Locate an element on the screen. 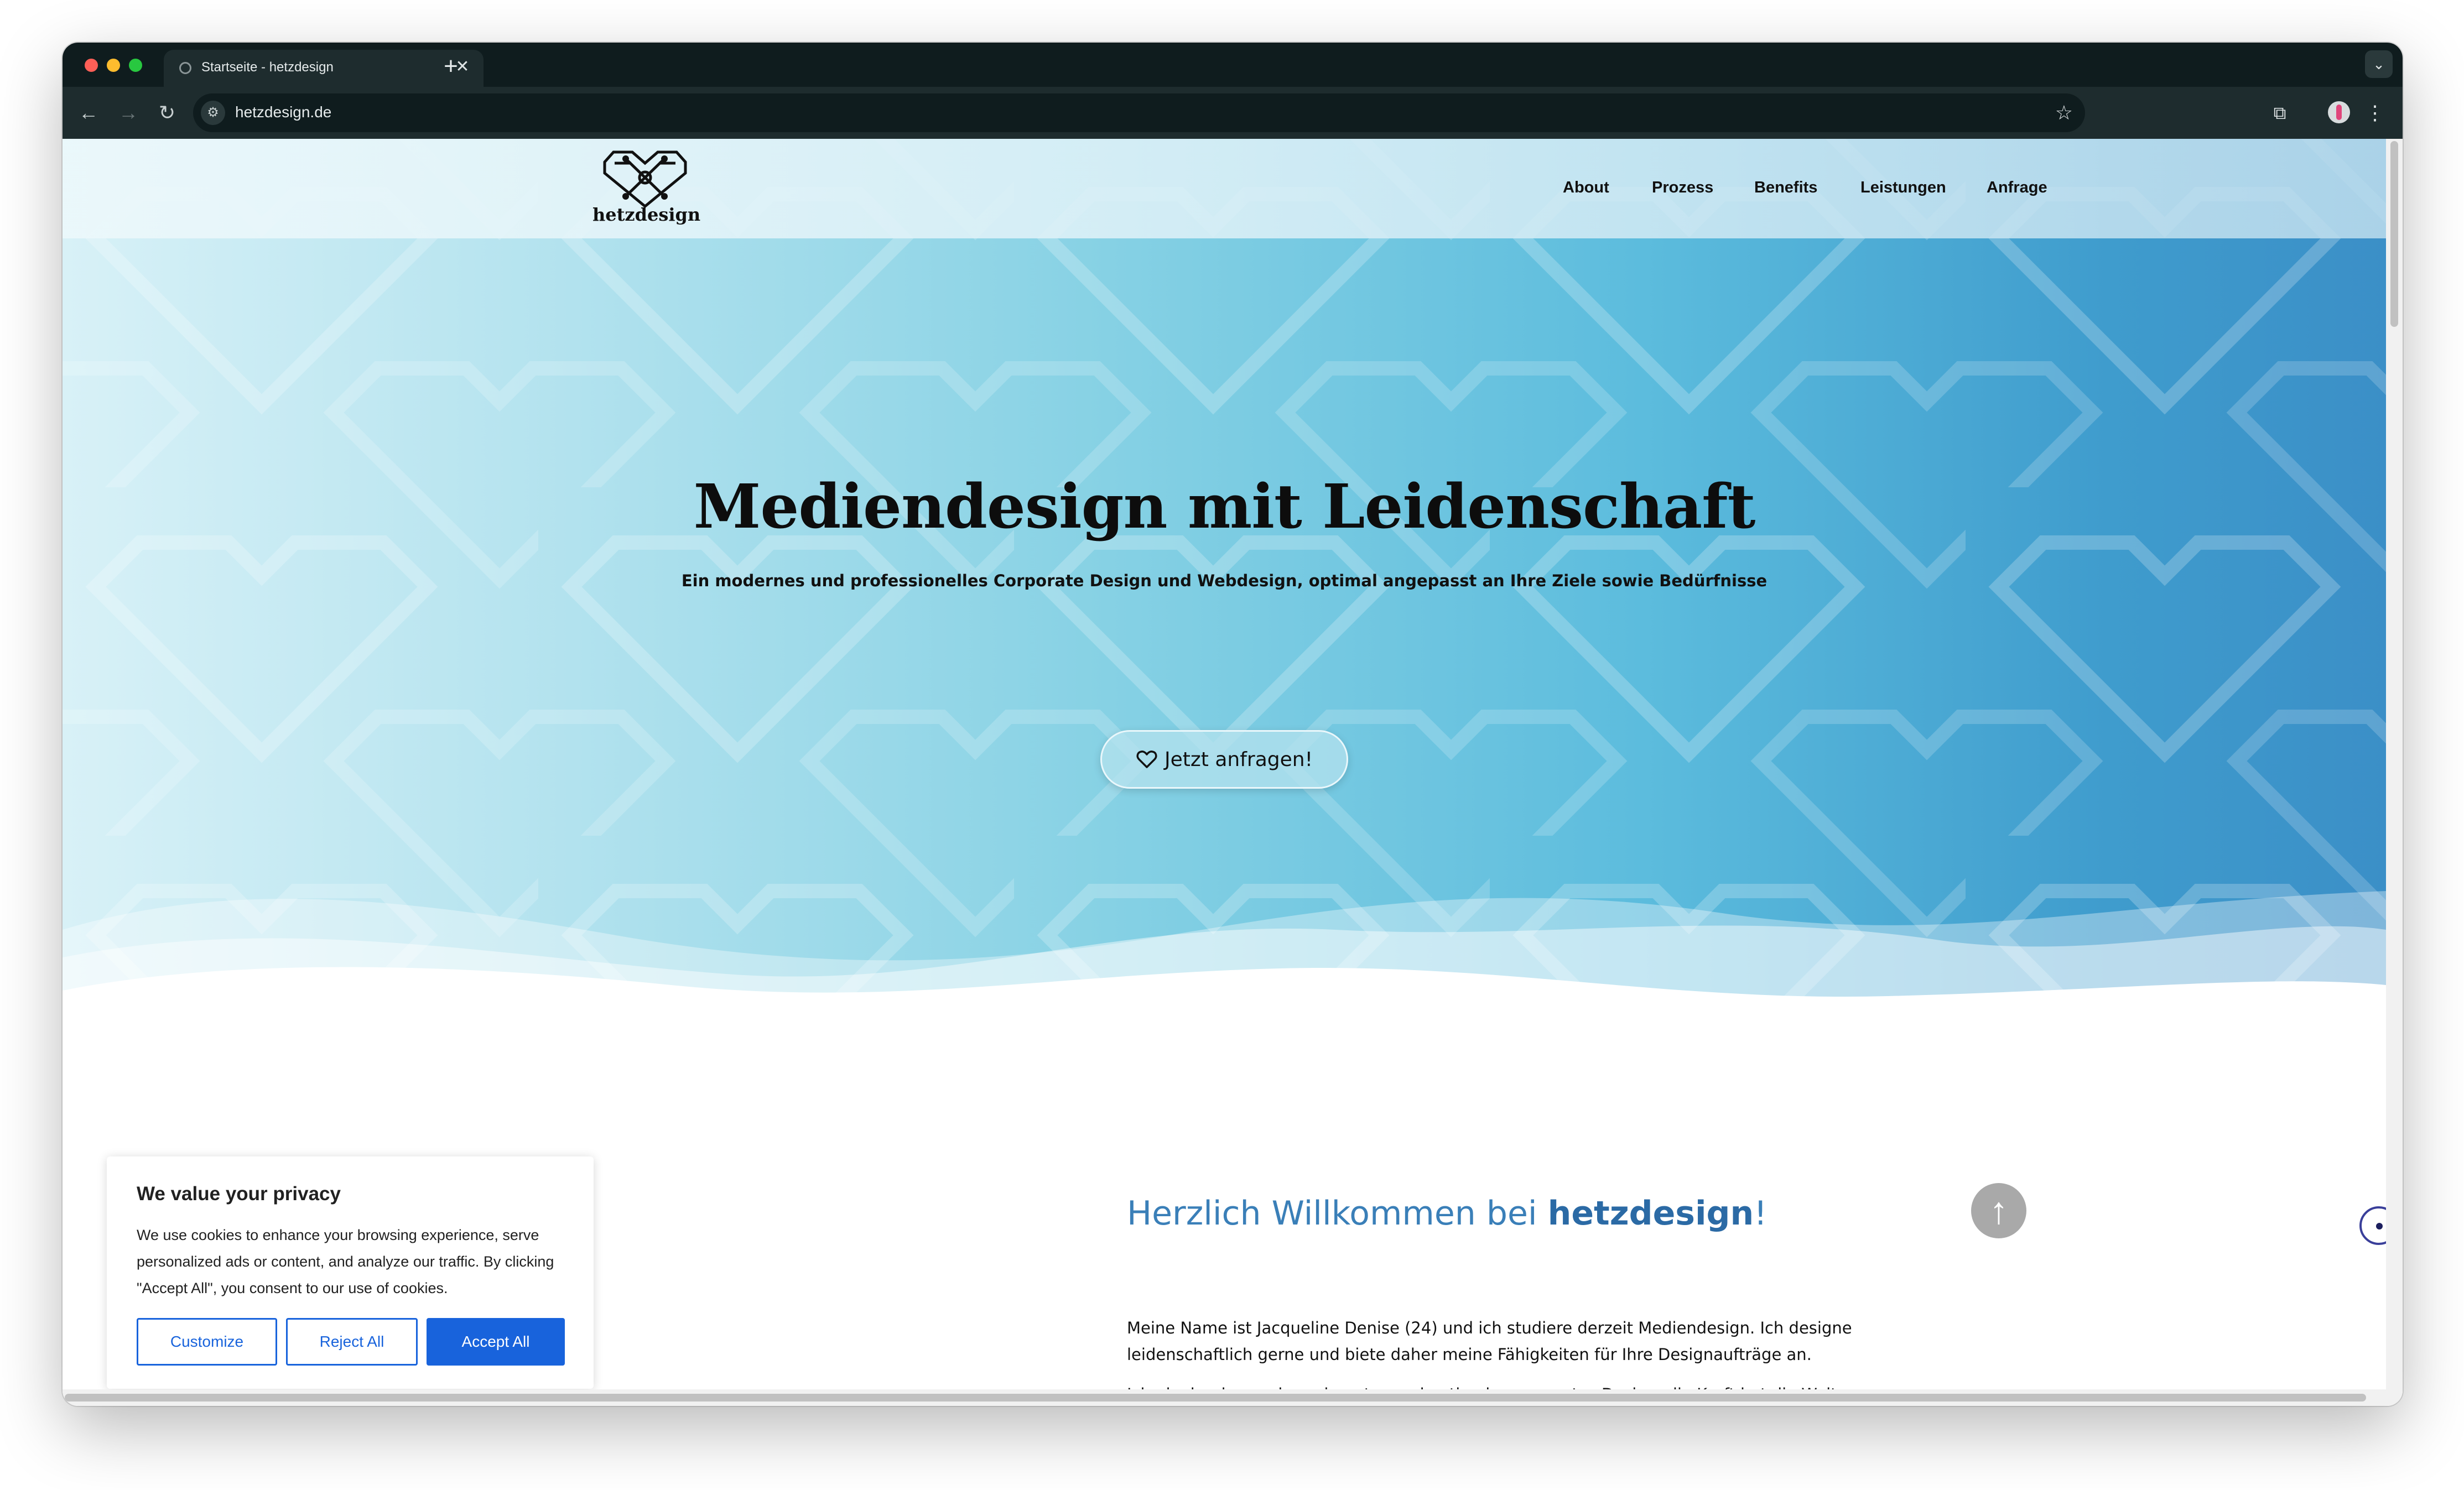 The height and width of the screenshot is (1490, 2464). horizontal-scrollbar is located at coordinates (1224, 1397).